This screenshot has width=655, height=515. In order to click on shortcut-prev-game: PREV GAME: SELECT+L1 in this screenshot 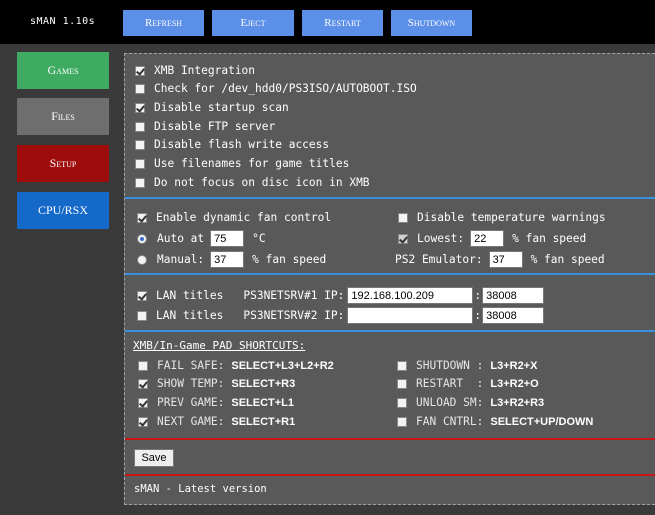, I will do `click(216, 402)`.